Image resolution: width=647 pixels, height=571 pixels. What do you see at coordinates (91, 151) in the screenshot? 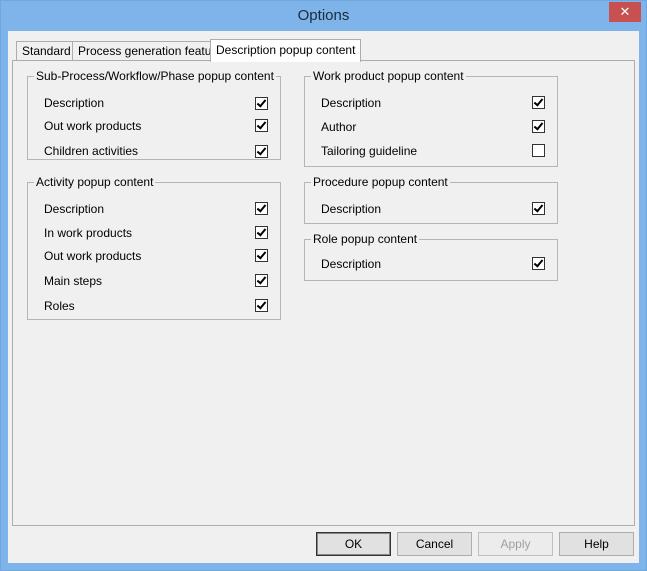
I see `subprocess-children-activities-label: Children activities` at bounding box center [91, 151].